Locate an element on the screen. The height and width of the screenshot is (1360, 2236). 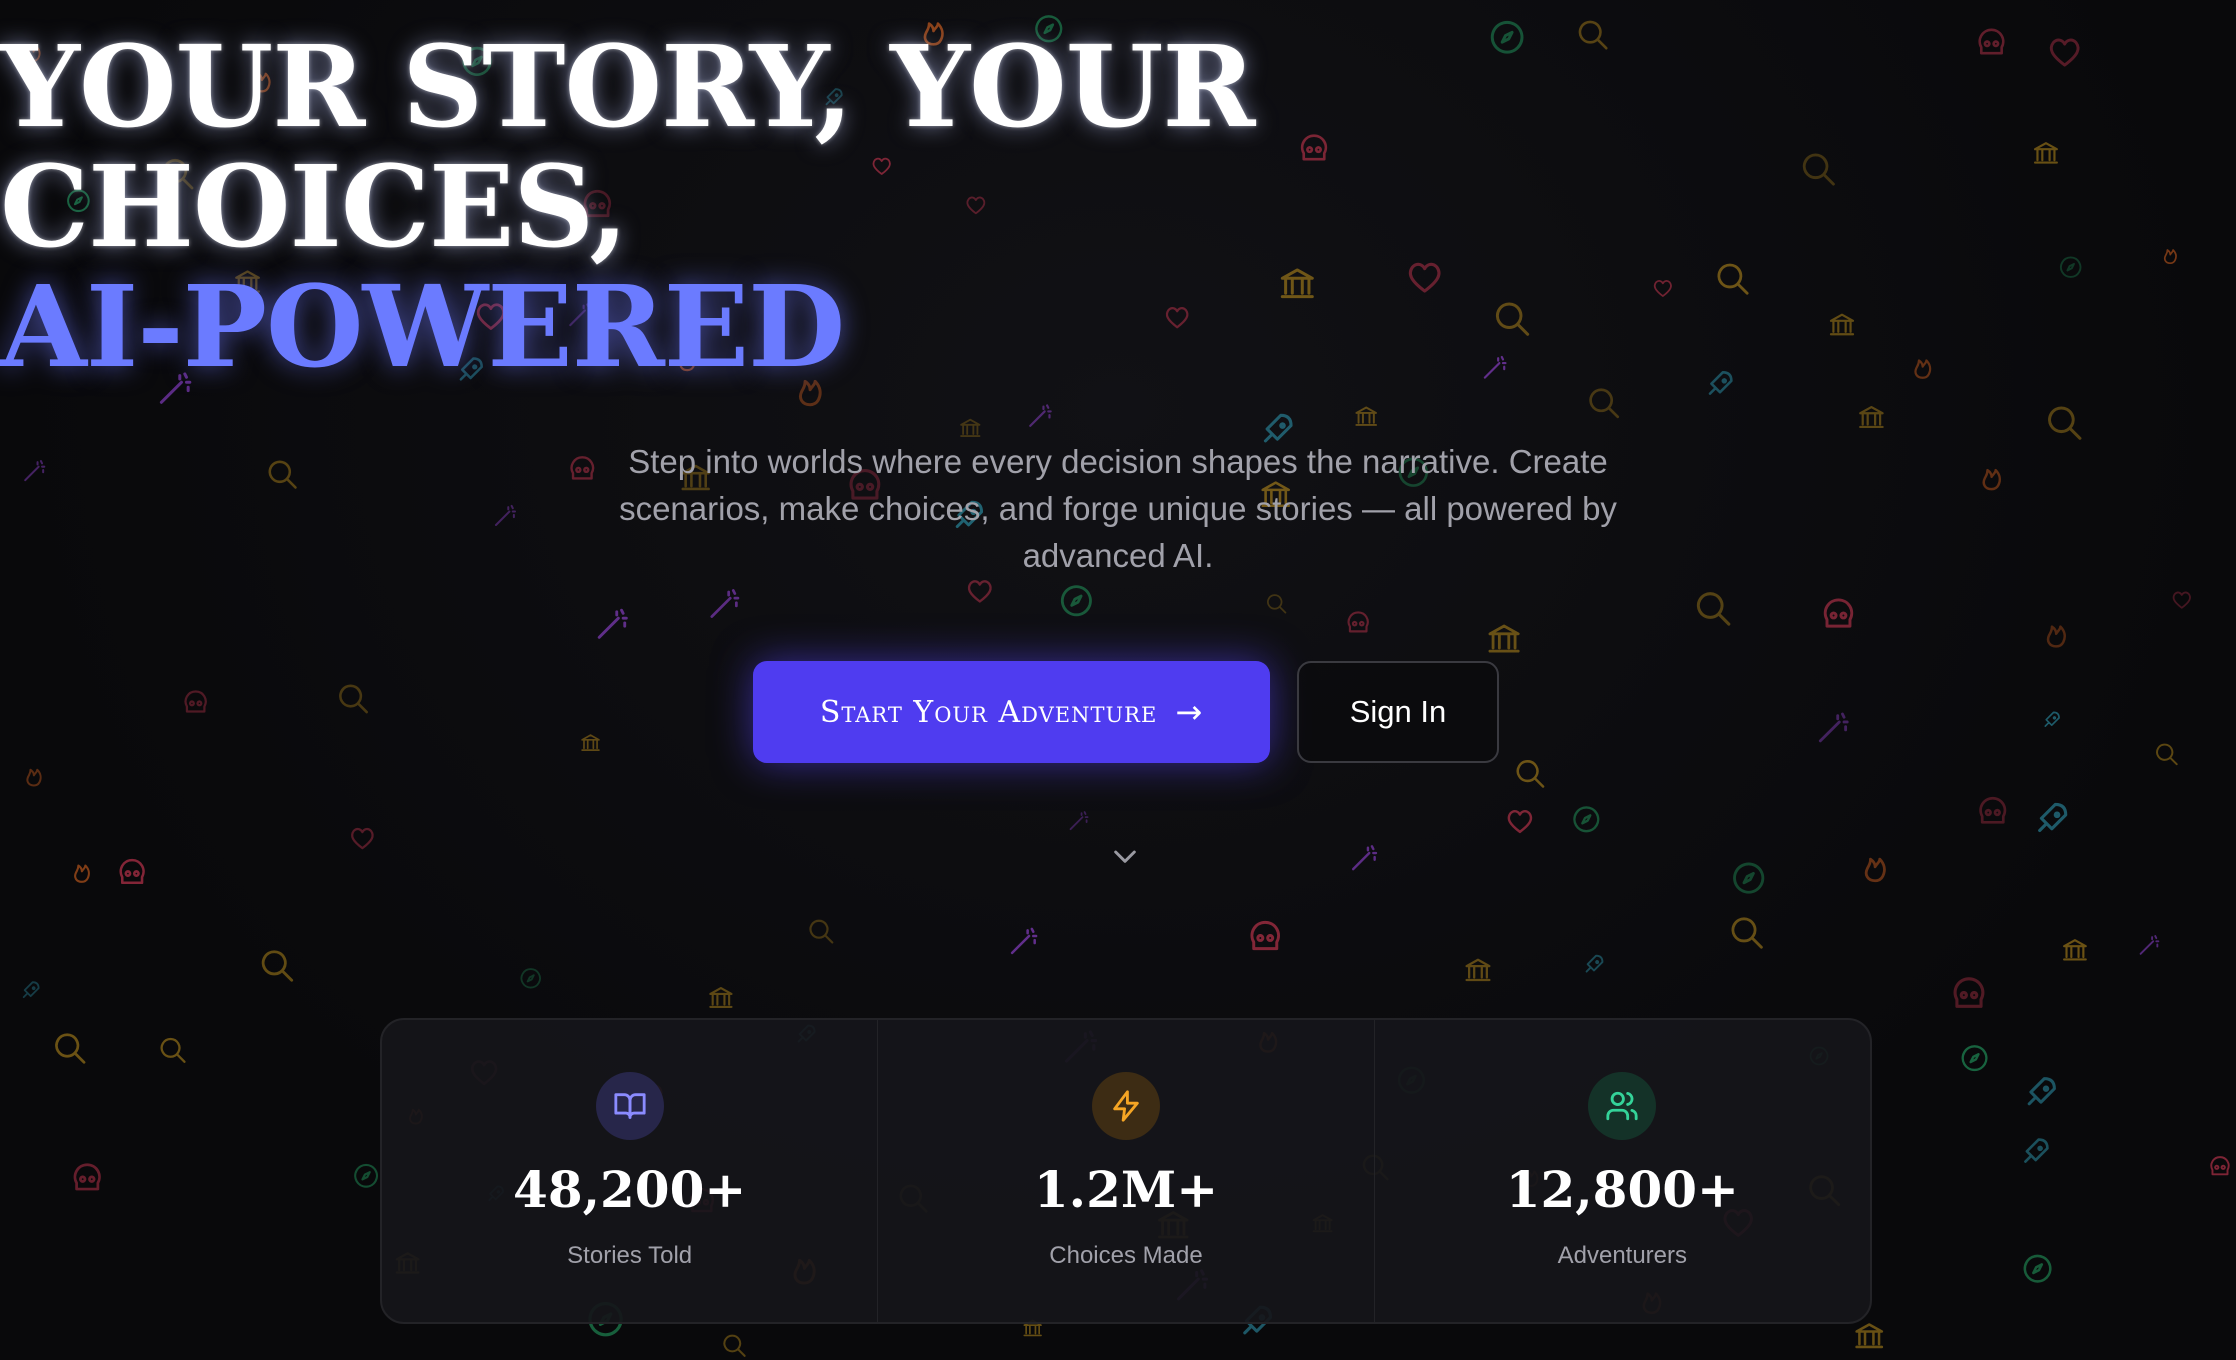
stat-label: Choices Made is located at coordinates (1126, 1255).